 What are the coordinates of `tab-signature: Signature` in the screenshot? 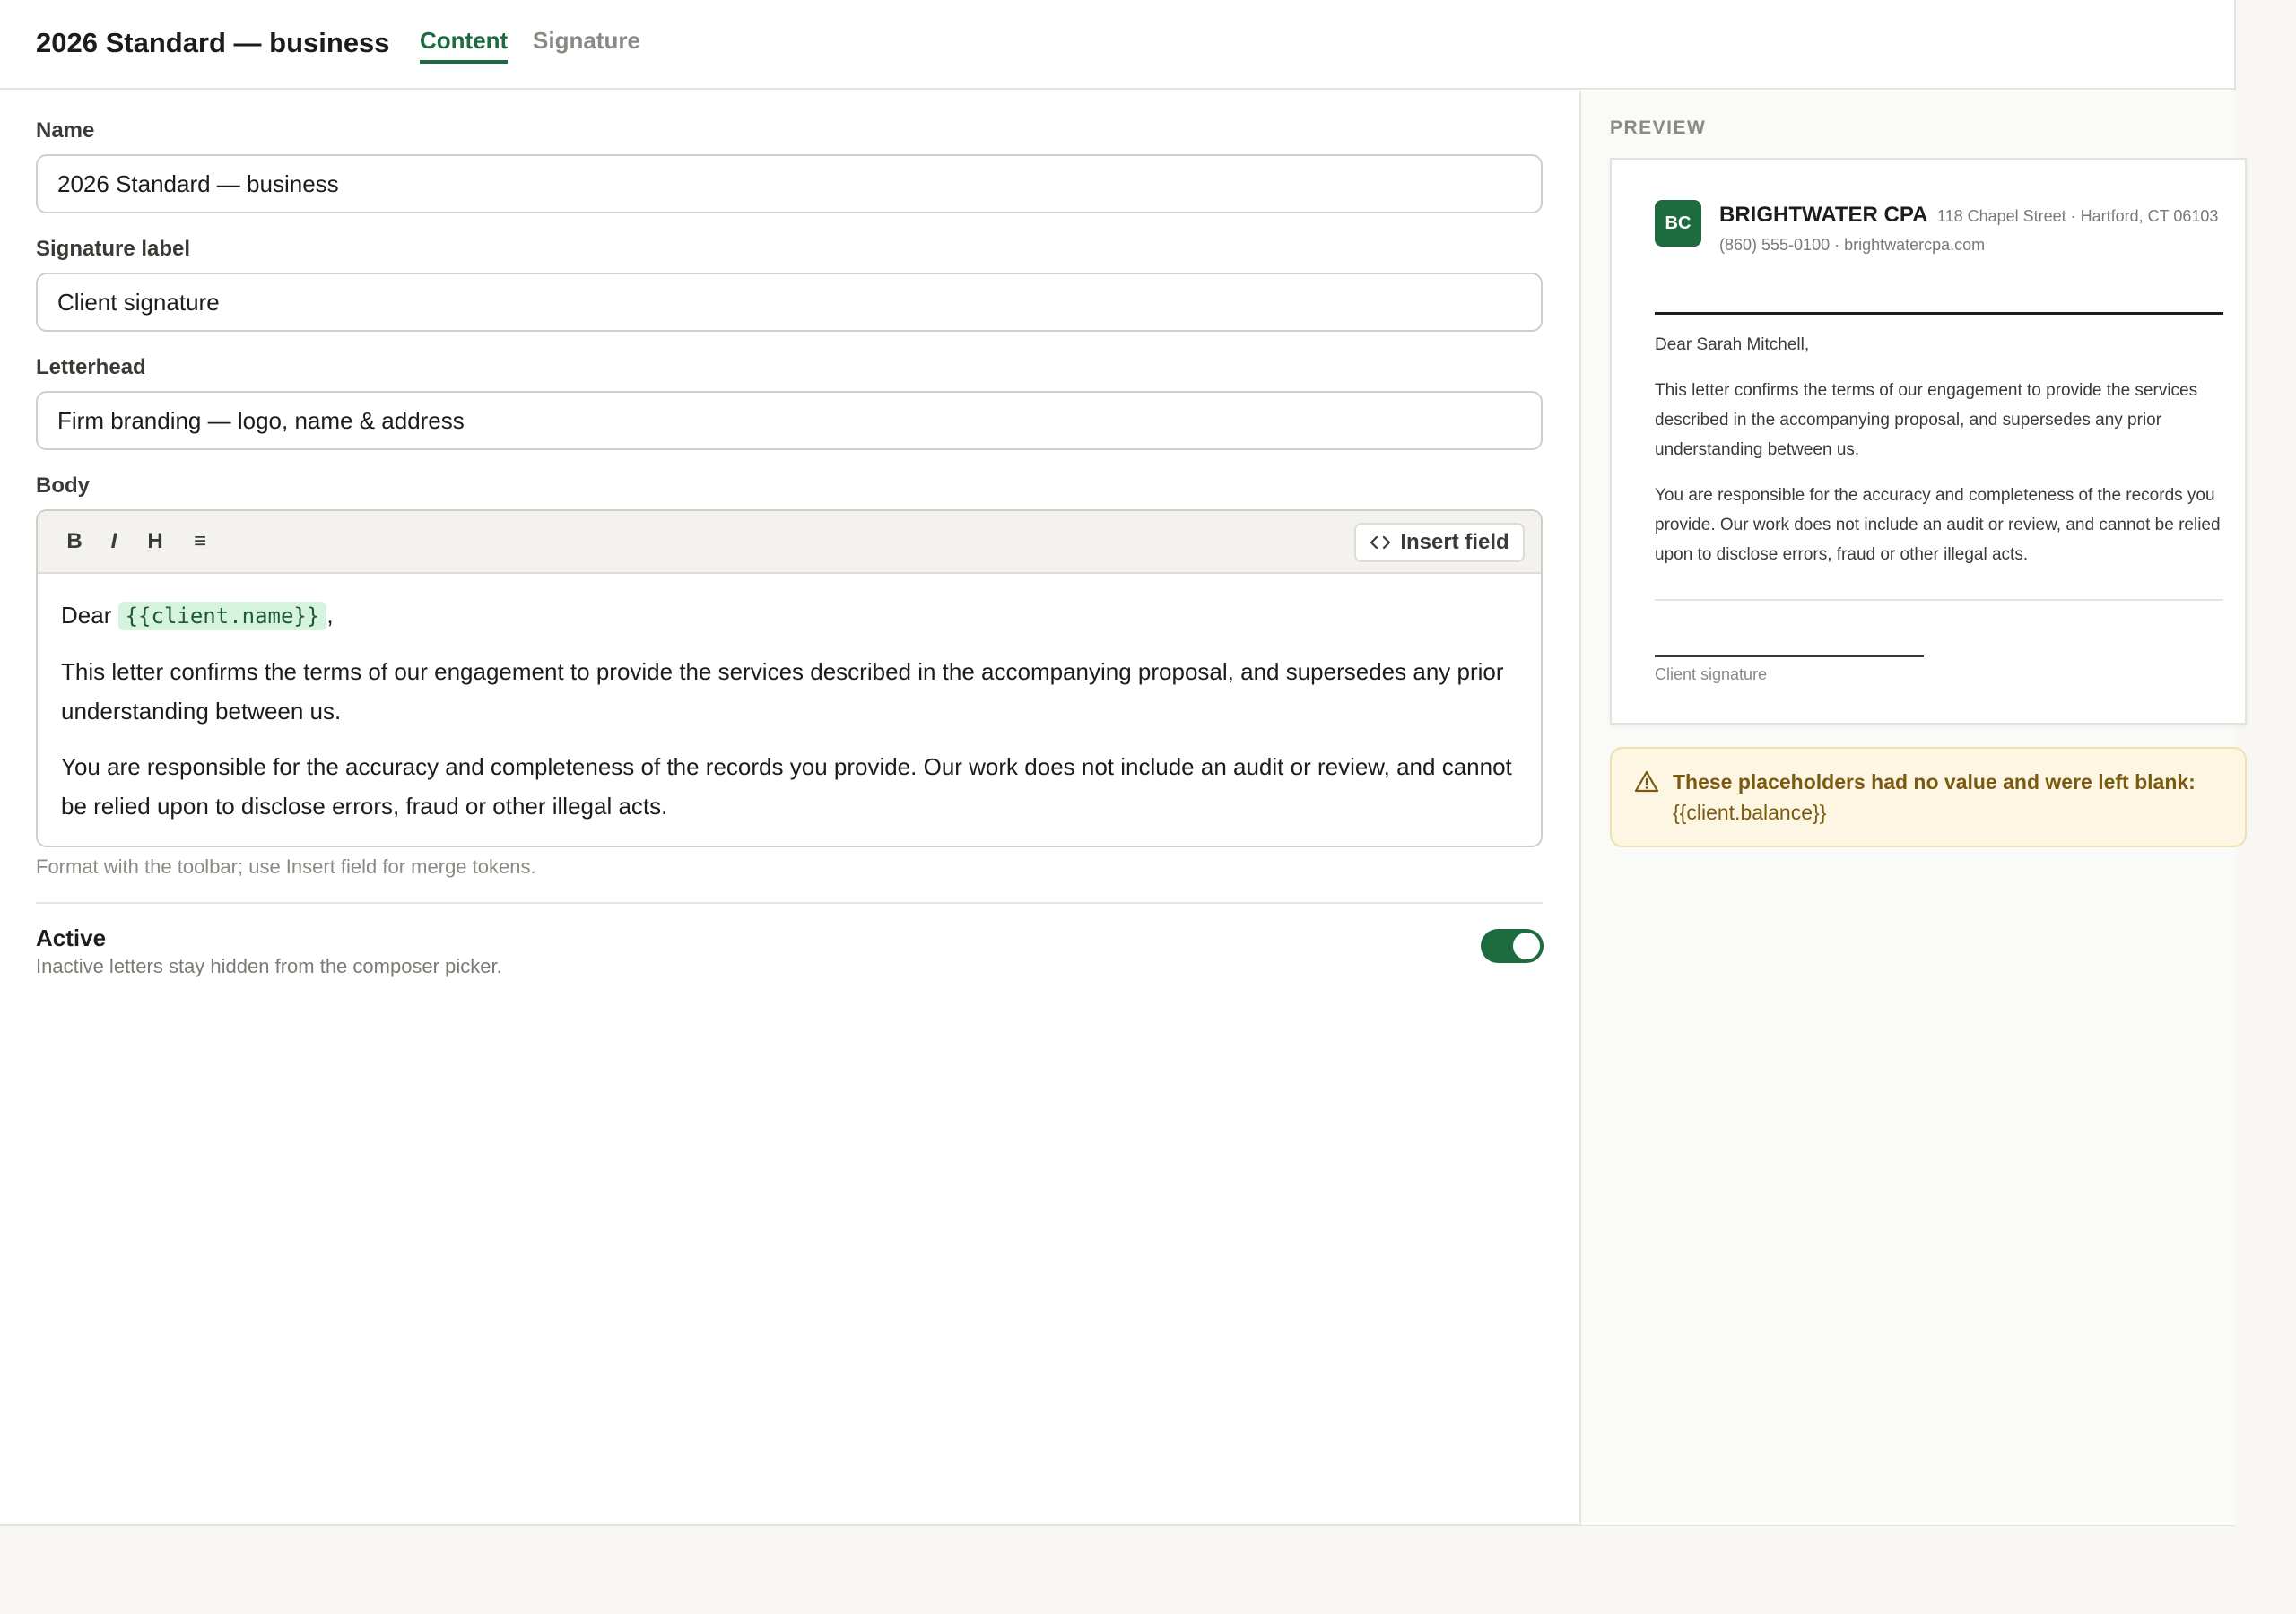 It's located at (586, 43).